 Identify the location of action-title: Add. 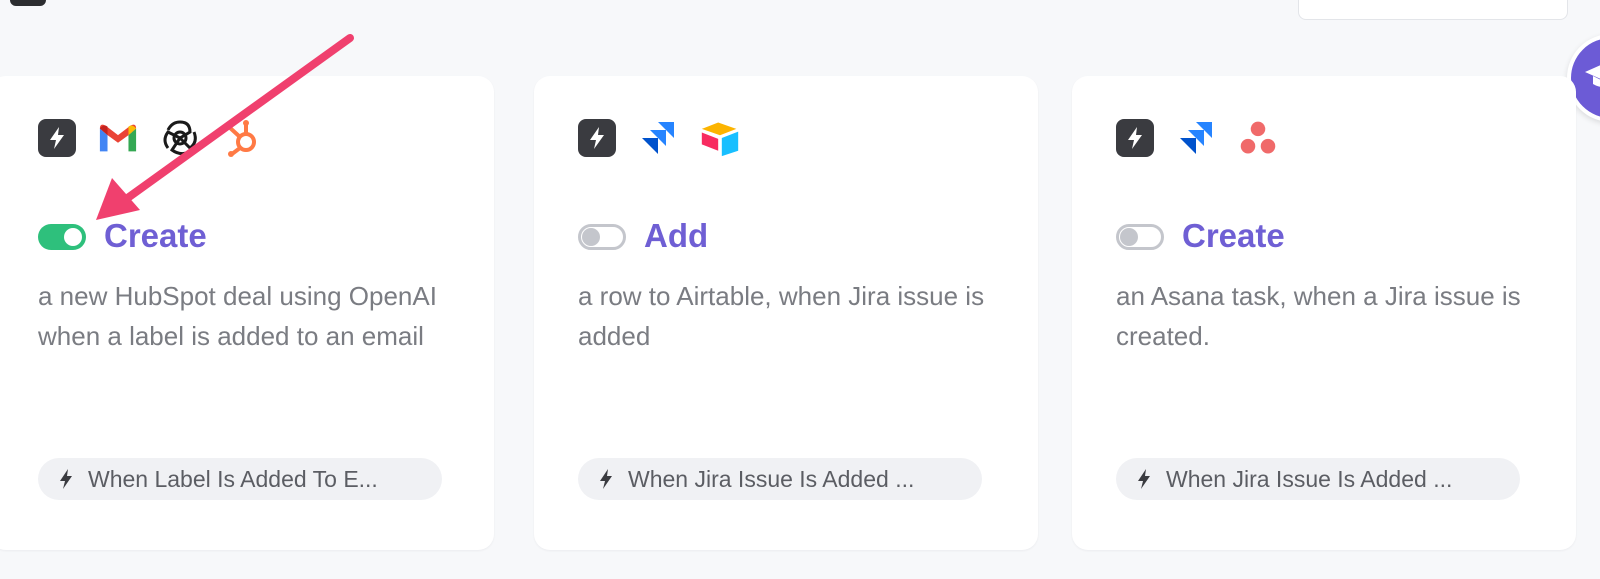
(676, 236).